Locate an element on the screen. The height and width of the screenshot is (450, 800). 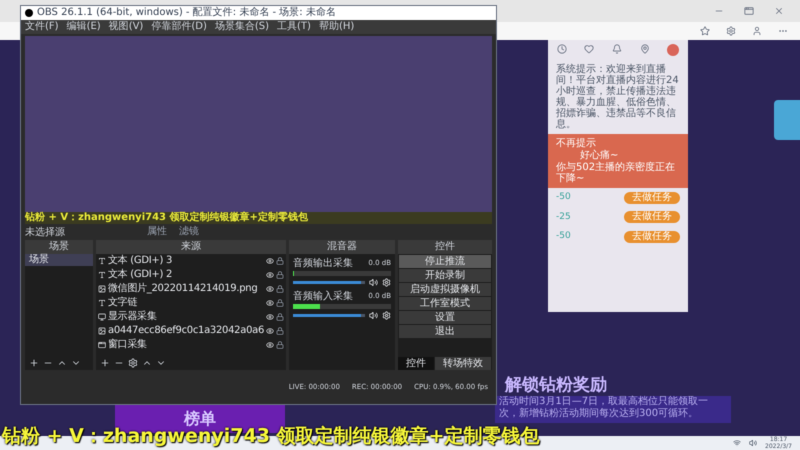
profile-icon is located at coordinates (757, 31).